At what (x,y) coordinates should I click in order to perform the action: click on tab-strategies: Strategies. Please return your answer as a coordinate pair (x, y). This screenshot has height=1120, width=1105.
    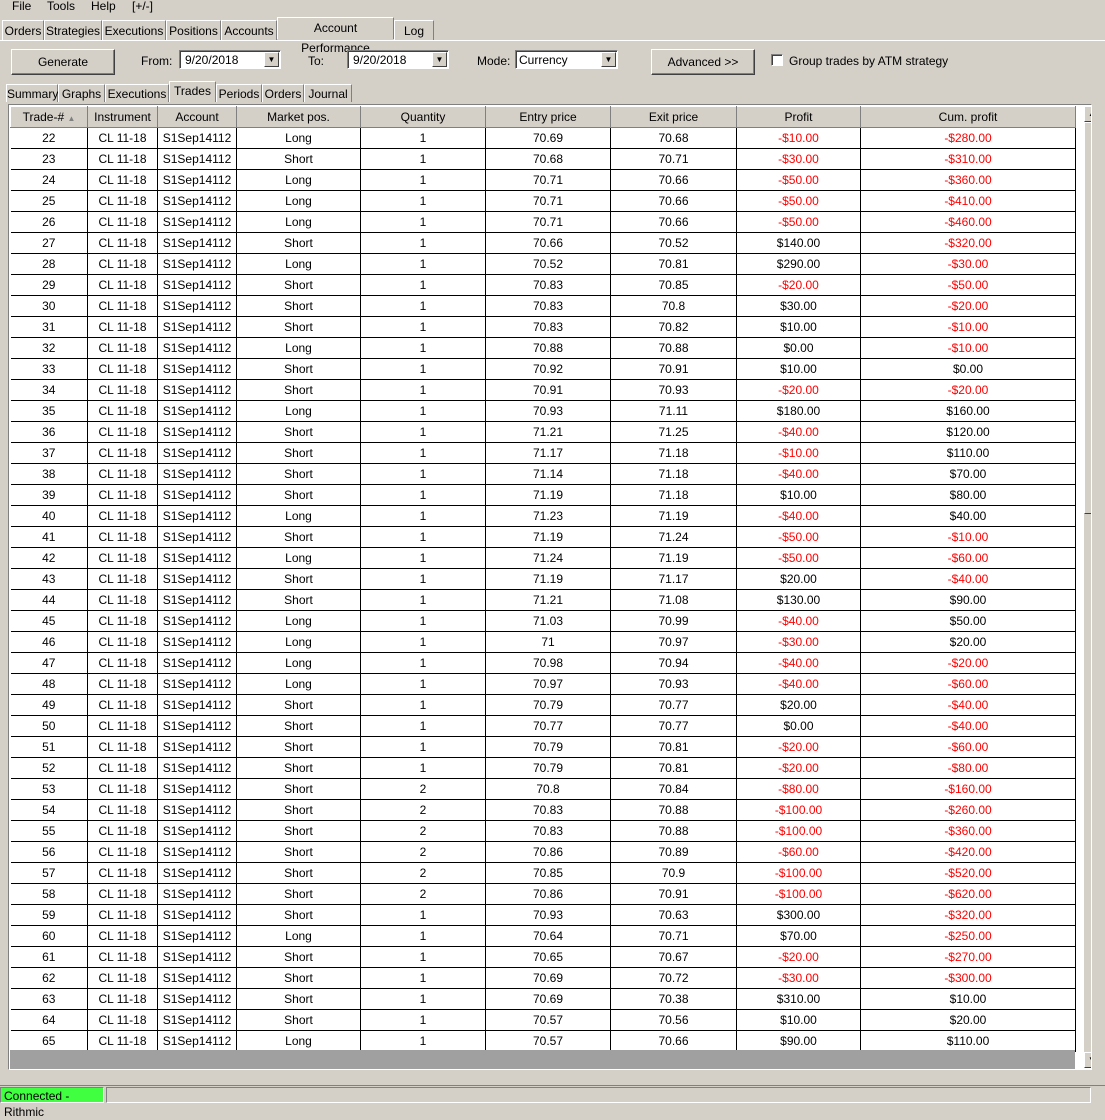
    Looking at the image, I should click on (73, 30).